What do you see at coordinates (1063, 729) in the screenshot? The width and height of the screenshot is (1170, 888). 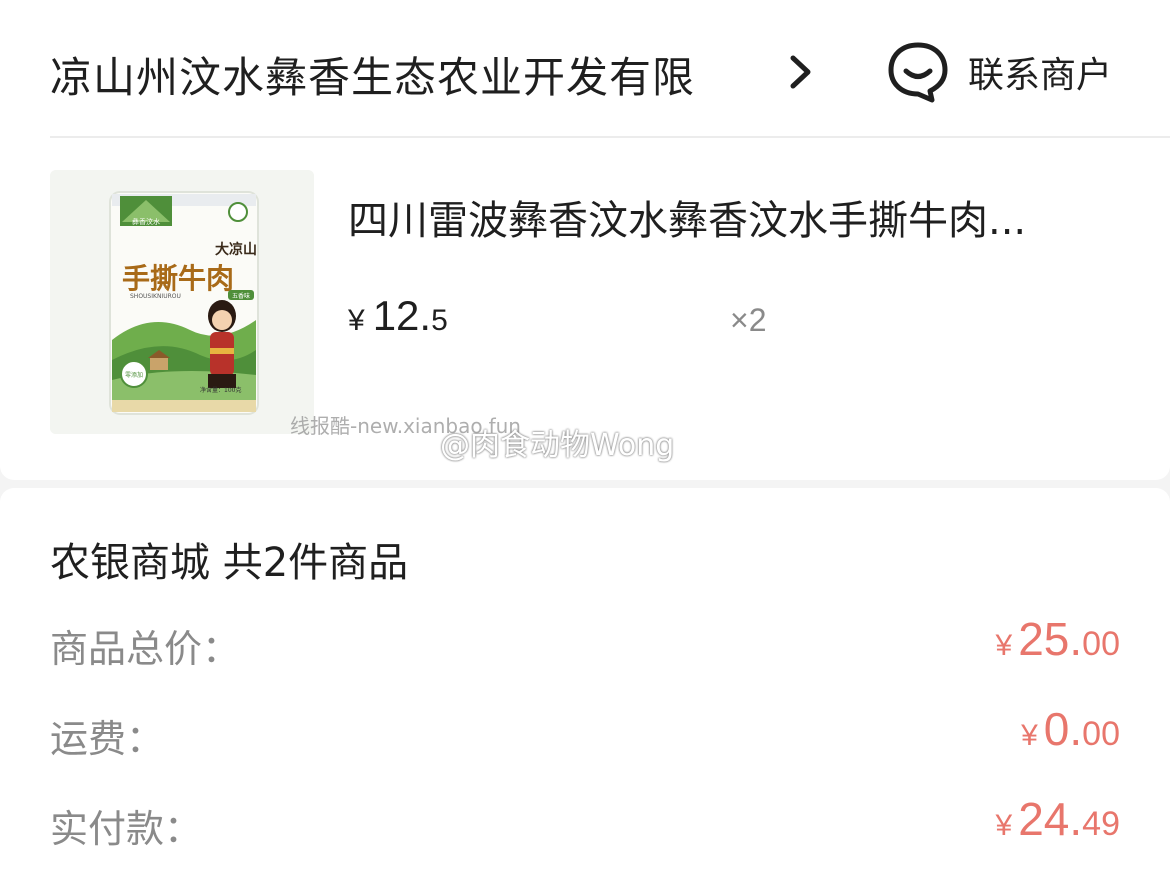 I see `shipping-integer: 0.` at bounding box center [1063, 729].